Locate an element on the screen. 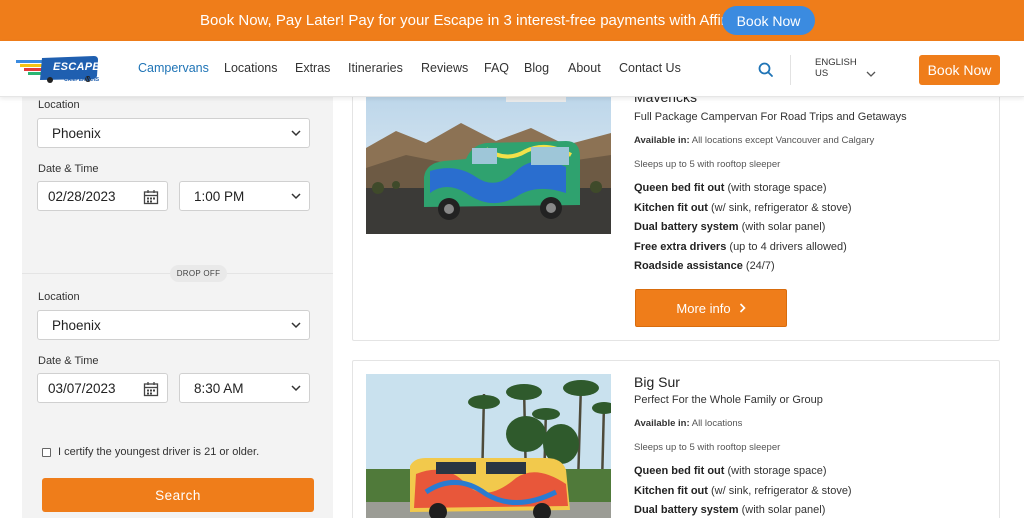 Image resolution: width=1024 pixels, height=518 pixels. nav-blog: Blog is located at coordinates (536, 68).